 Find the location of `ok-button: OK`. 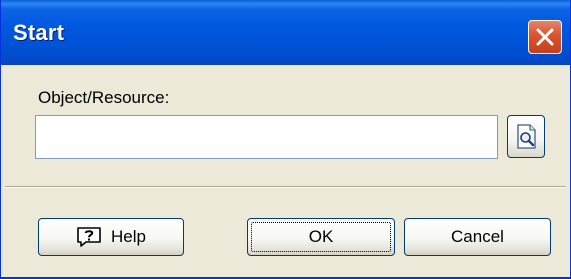

ok-button: OK is located at coordinates (321, 237).